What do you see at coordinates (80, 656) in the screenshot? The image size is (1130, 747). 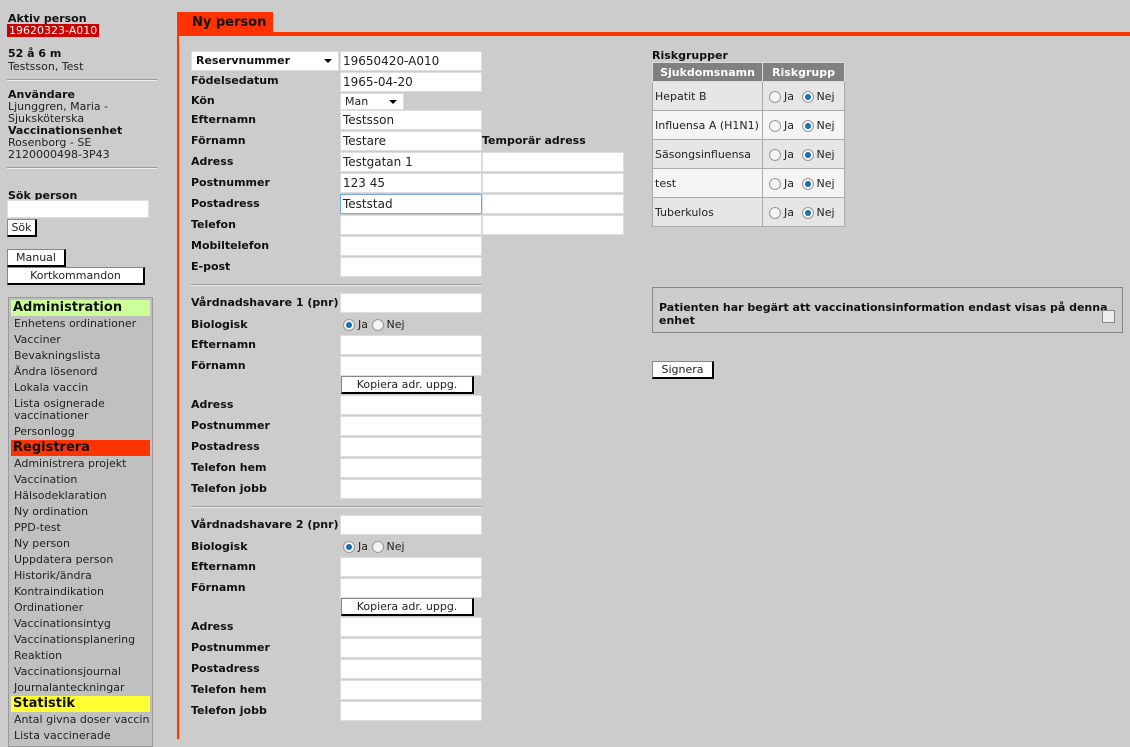 I see `menu-item: Reaktion` at bounding box center [80, 656].